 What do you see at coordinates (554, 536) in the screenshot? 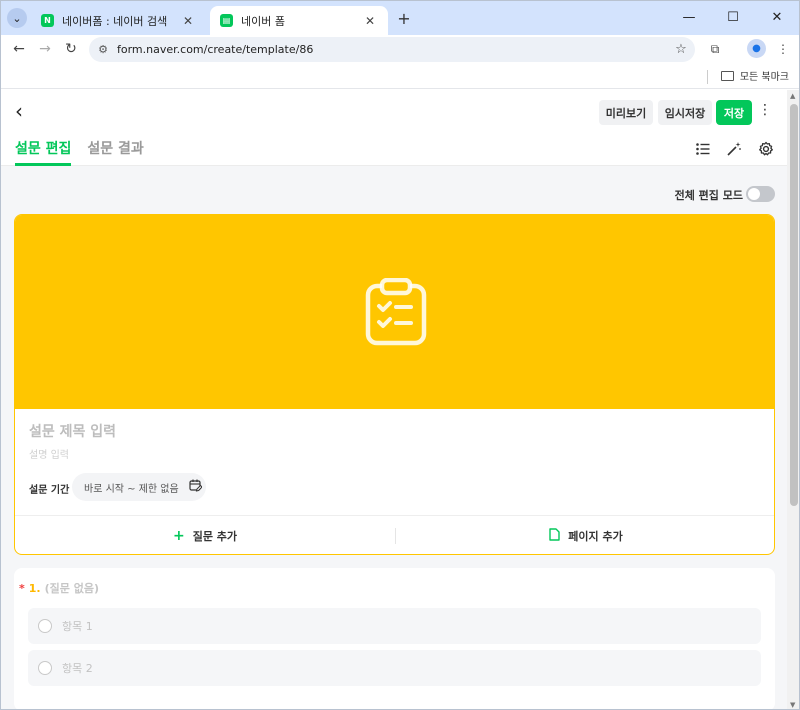
I see `page-icon` at bounding box center [554, 536].